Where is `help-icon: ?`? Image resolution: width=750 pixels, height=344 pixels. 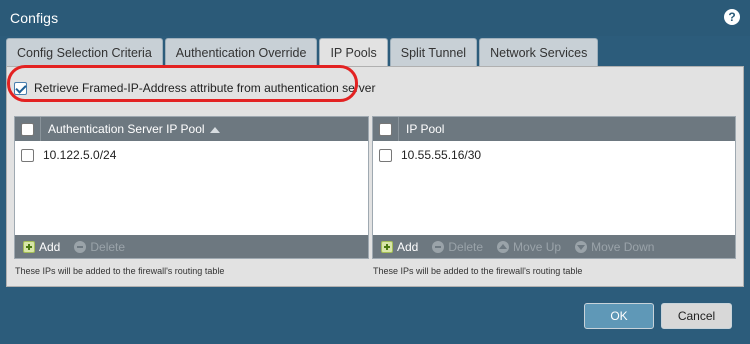
help-icon: ? is located at coordinates (732, 17).